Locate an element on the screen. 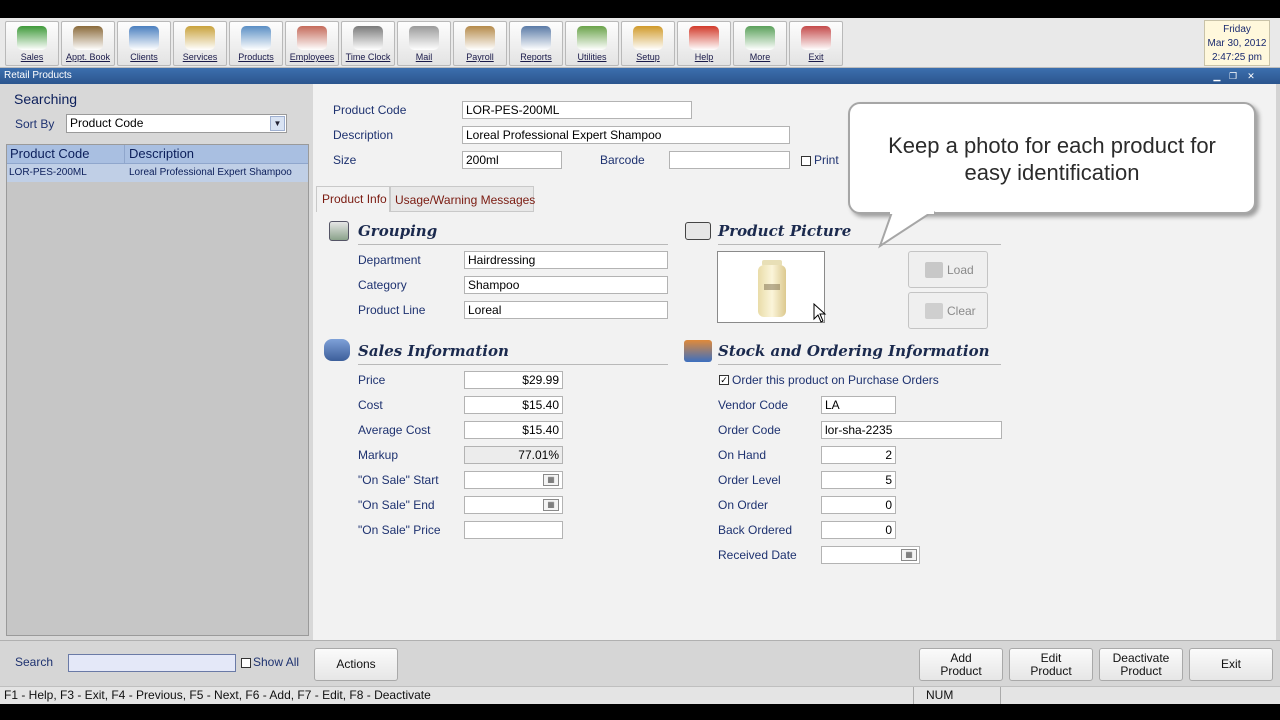  toolbar-button-appt-book: Appt. Book is located at coordinates (88, 43).